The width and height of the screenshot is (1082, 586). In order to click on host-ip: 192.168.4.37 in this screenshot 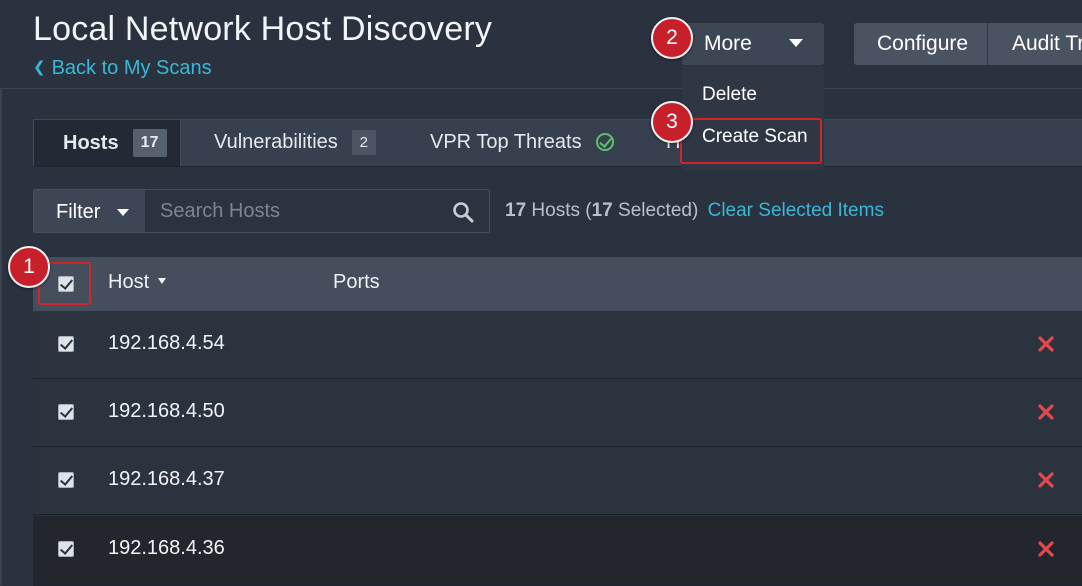, I will do `click(166, 479)`.